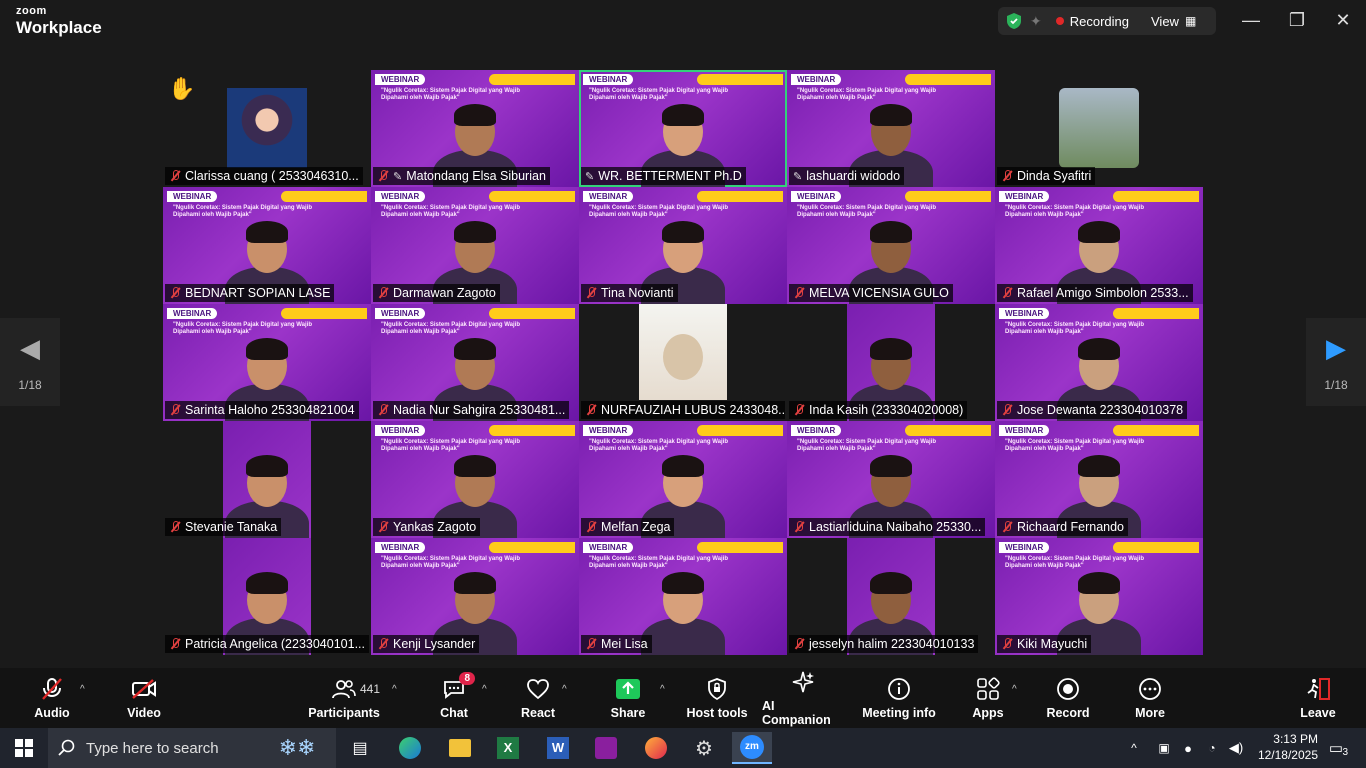 The width and height of the screenshot is (1366, 768). What do you see at coordinates (1059, 21) in the screenshot?
I see `recording-dot-icon` at bounding box center [1059, 21].